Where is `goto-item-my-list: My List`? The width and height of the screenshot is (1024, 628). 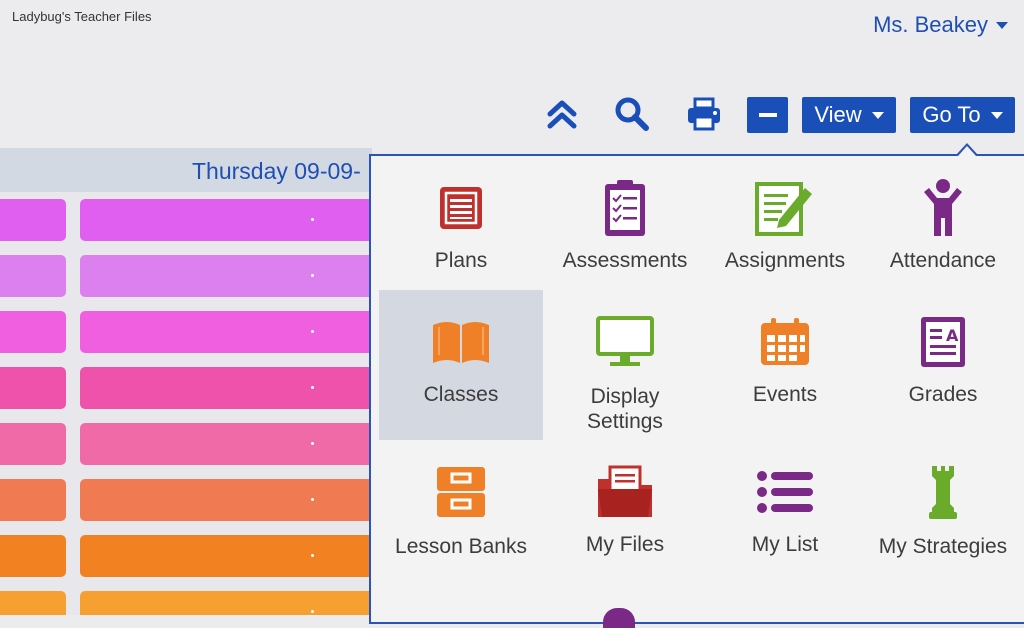 goto-item-my-list: My List is located at coordinates (785, 515).